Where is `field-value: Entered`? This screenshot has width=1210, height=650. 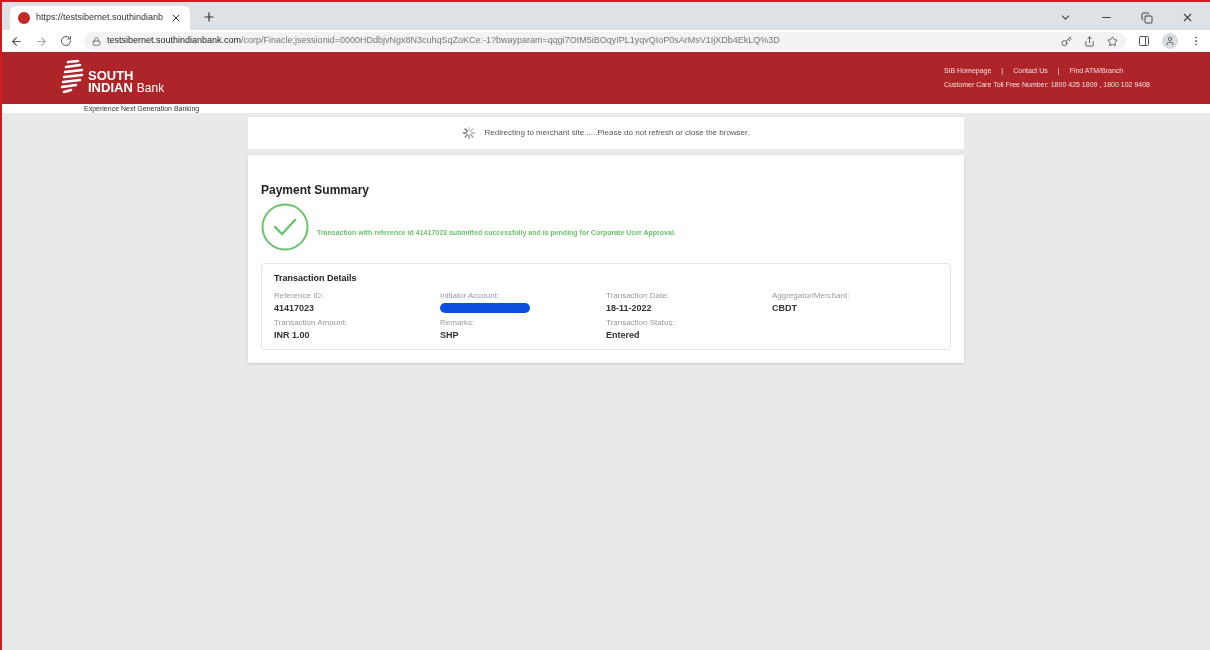 field-value: Entered is located at coordinates (623, 335).